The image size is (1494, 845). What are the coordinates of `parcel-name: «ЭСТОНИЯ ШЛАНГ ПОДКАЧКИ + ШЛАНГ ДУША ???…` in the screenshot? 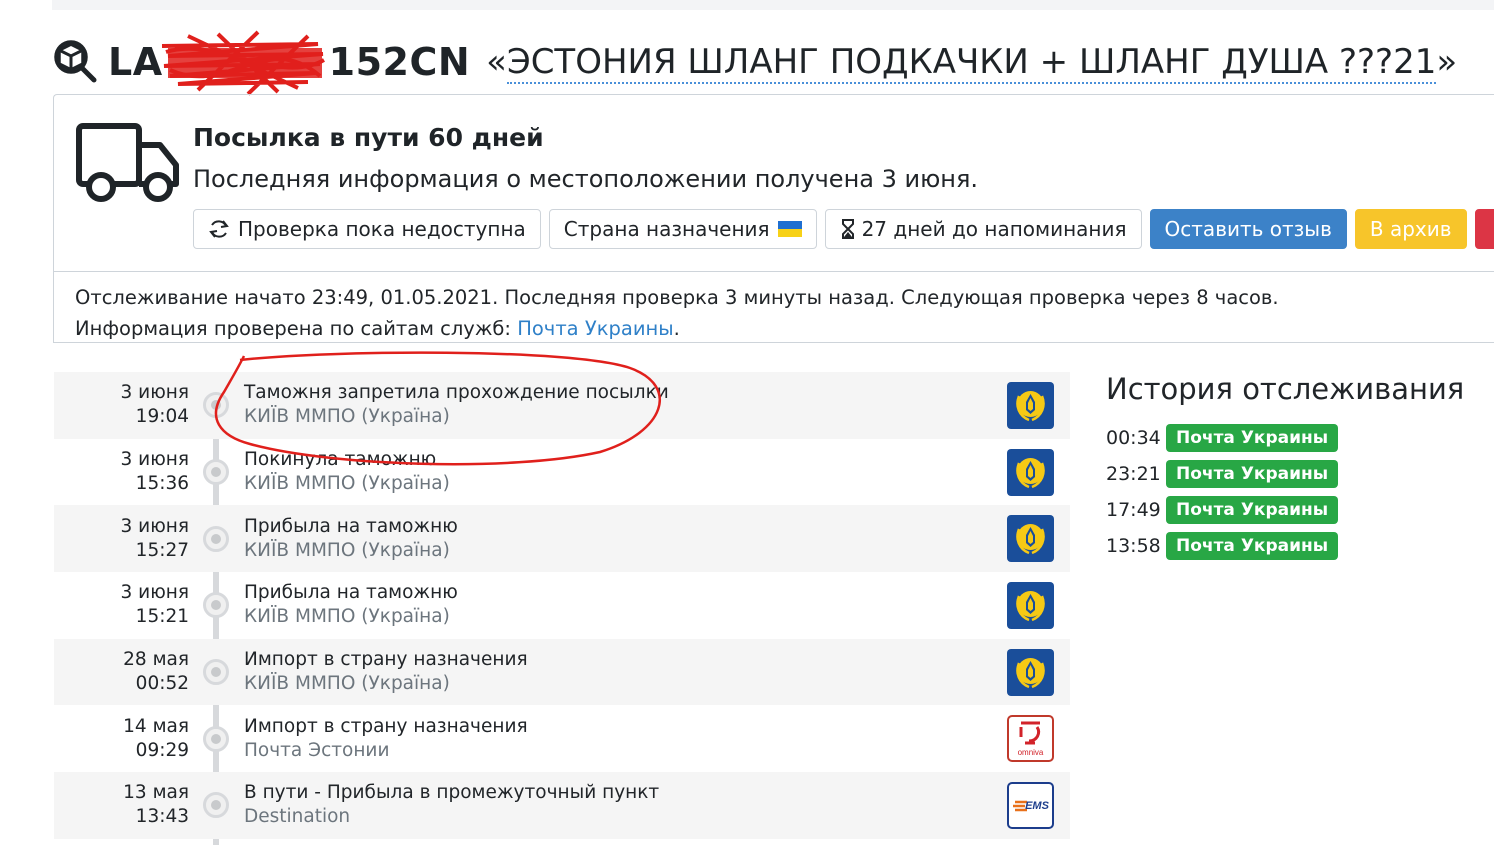 It's located at (971, 63).